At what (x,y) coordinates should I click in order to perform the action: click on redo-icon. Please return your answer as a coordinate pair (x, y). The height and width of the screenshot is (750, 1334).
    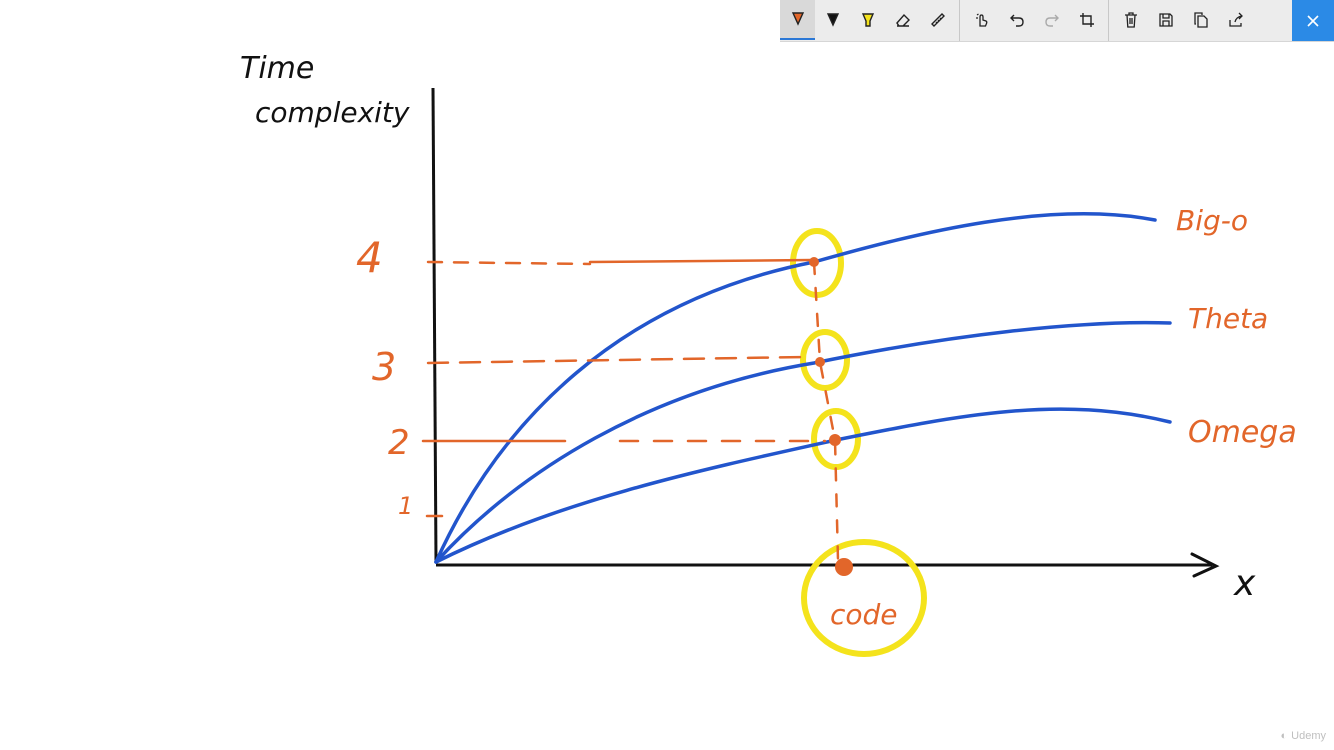
    Looking at the image, I should click on (1051, 20).